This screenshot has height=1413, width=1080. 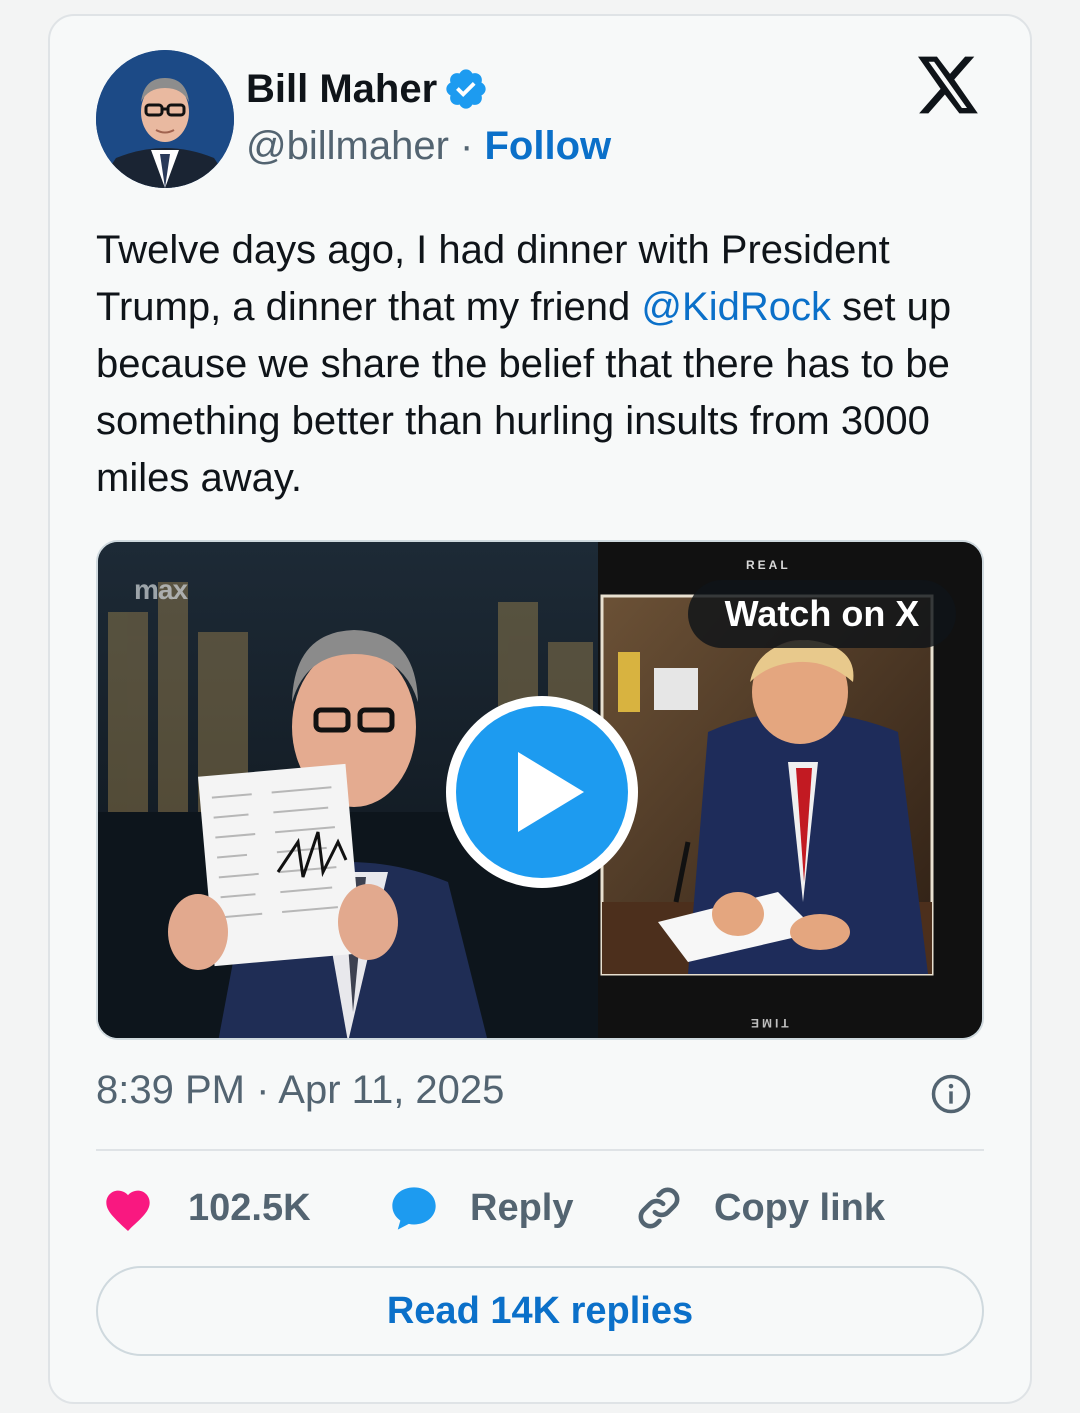 I want to click on copy-link-label: Copy link, so click(x=800, y=1207).